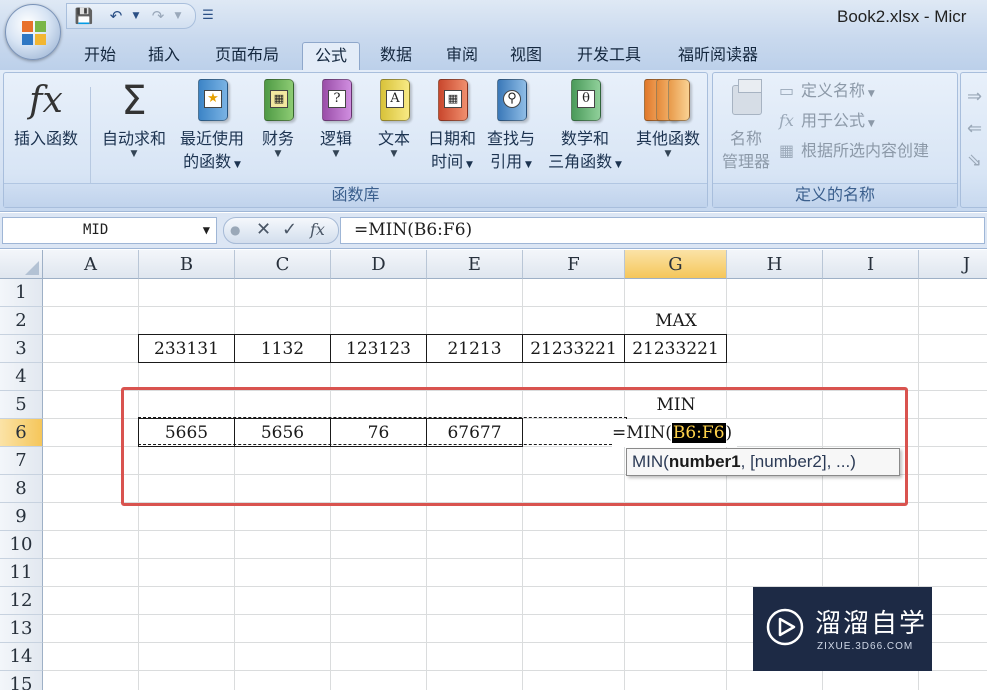  What do you see at coordinates (331, 56) in the screenshot?
I see `tab-formulas: 公式` at bounding box center [331, 56].